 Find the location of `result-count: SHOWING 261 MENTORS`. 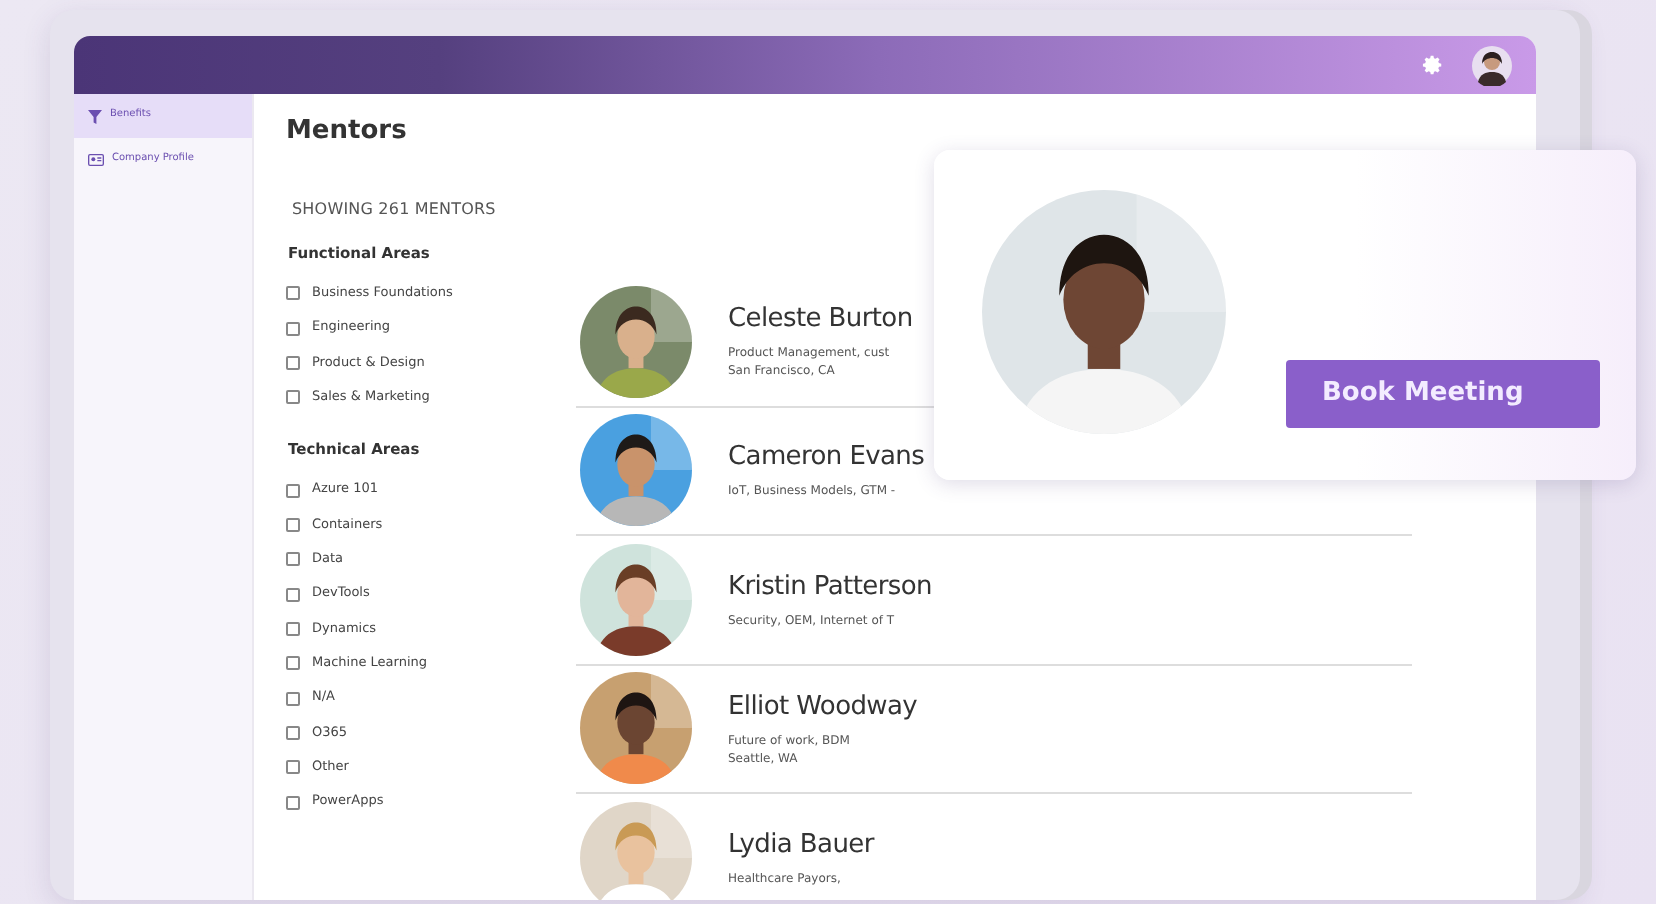

result-count: SHOWING 261 MENTORS is located at coordinates (395, 210).